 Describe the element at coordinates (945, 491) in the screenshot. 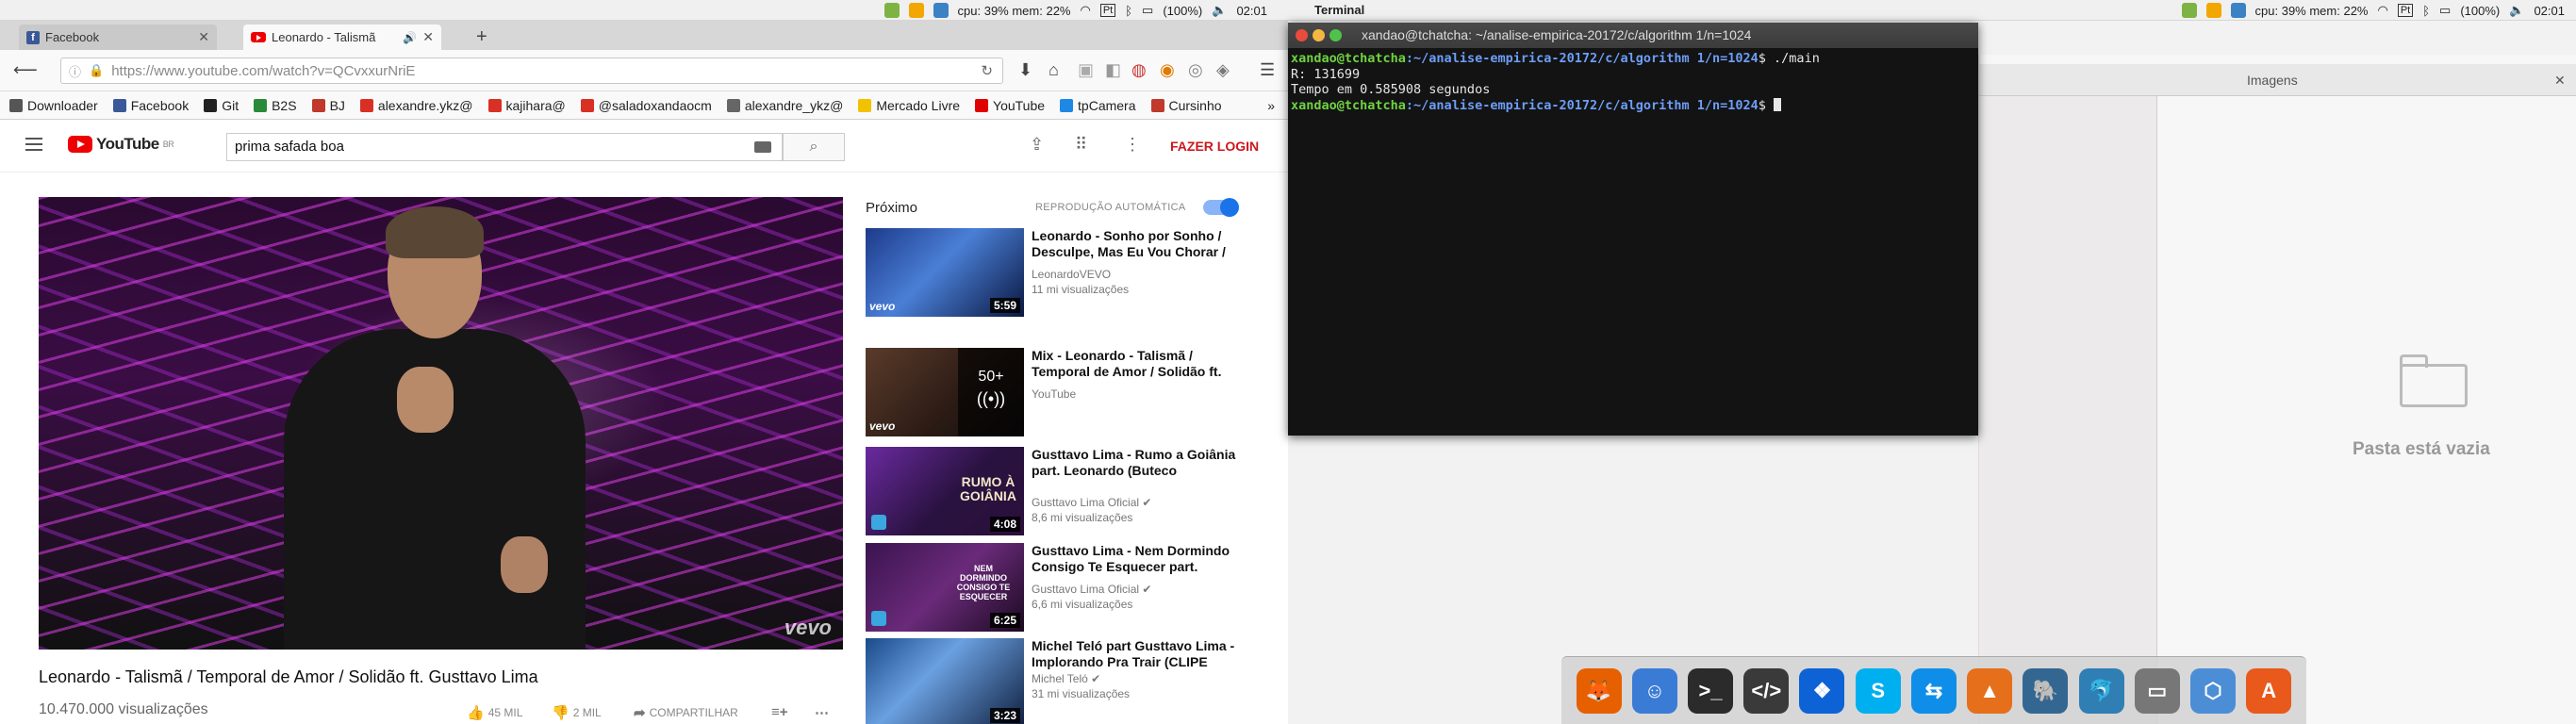

I see `video-thumbnail: RUMO À GOIÂNIA 4:08` at that location.